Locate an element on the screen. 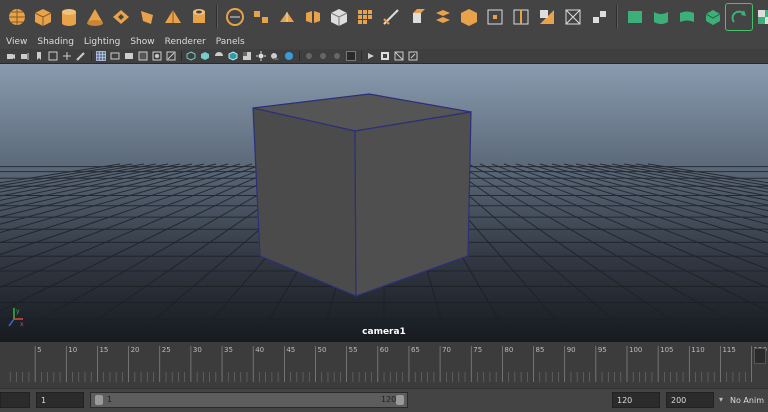 This screenshot has width=768, height=412. time-tick-label: 70 is located at coordinates (446, 350).